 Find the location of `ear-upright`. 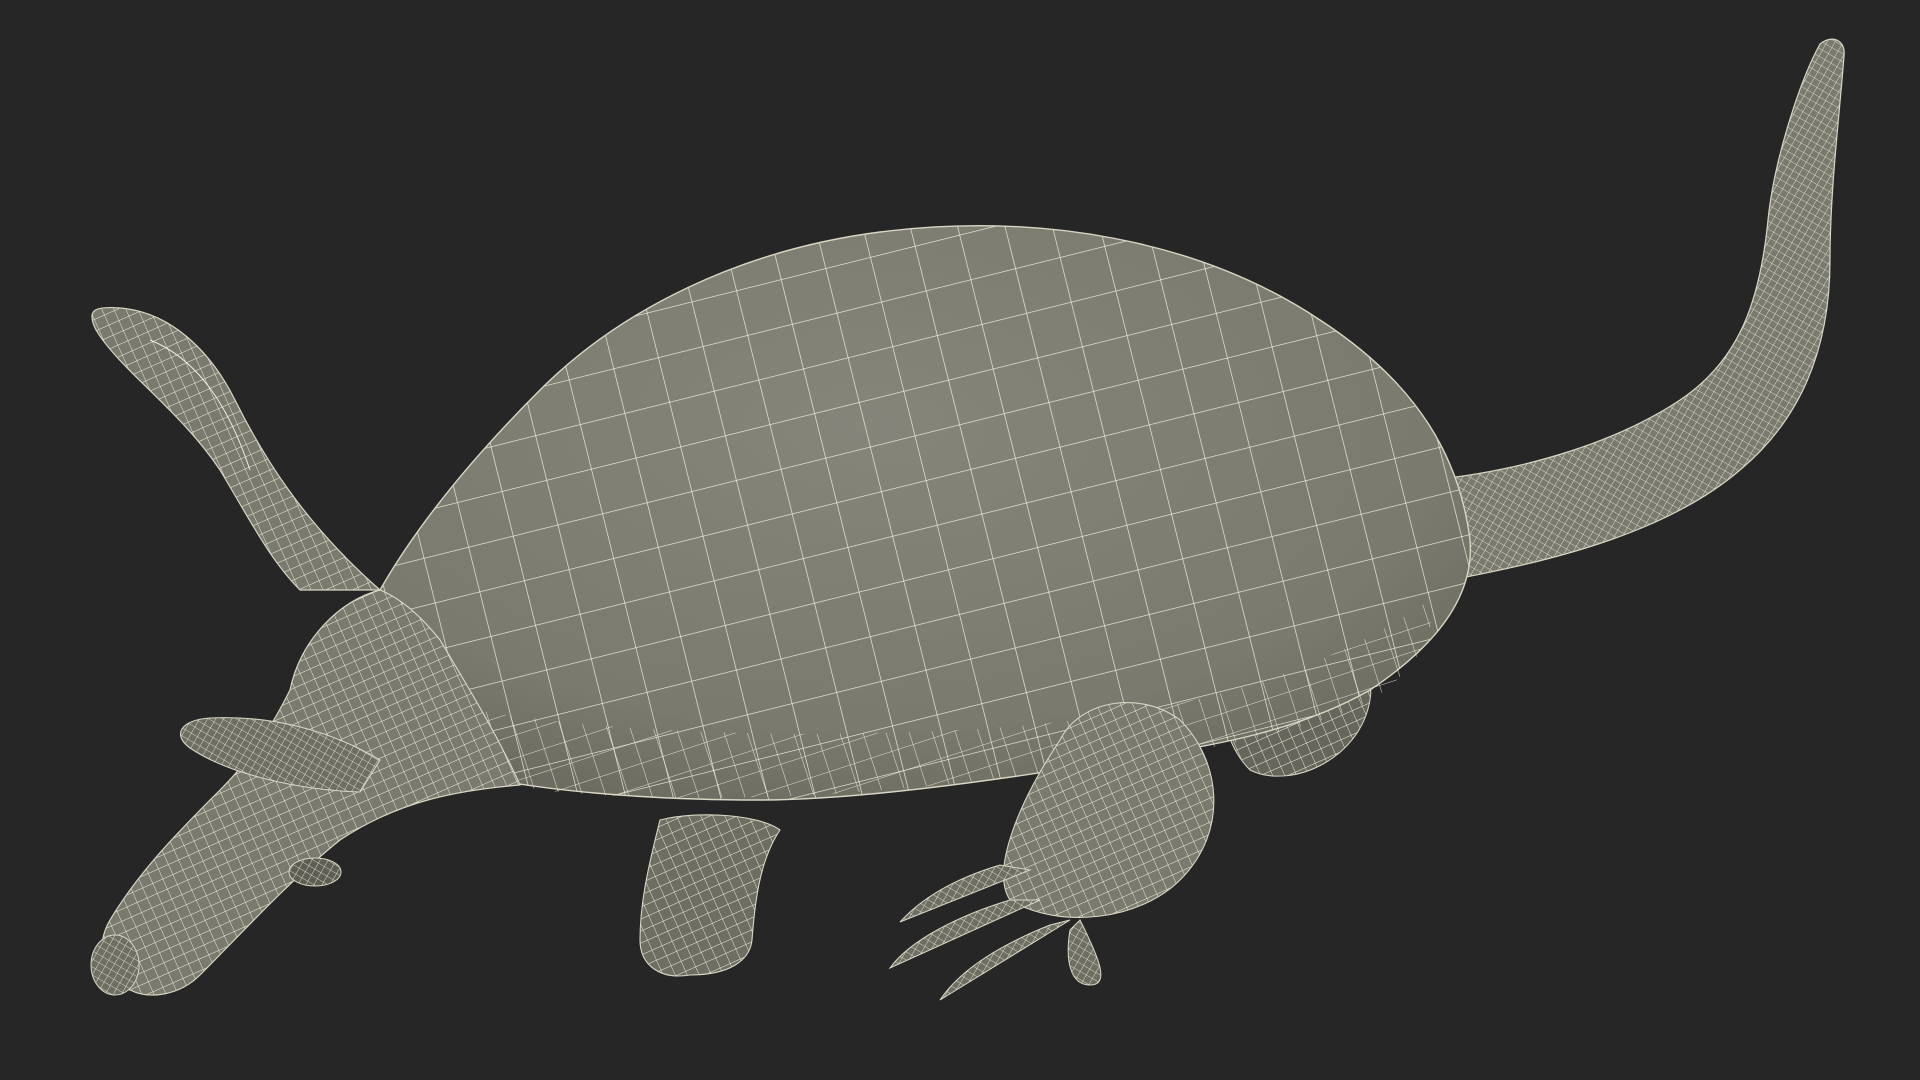

ear-upright is located at coordinates (236, 448).